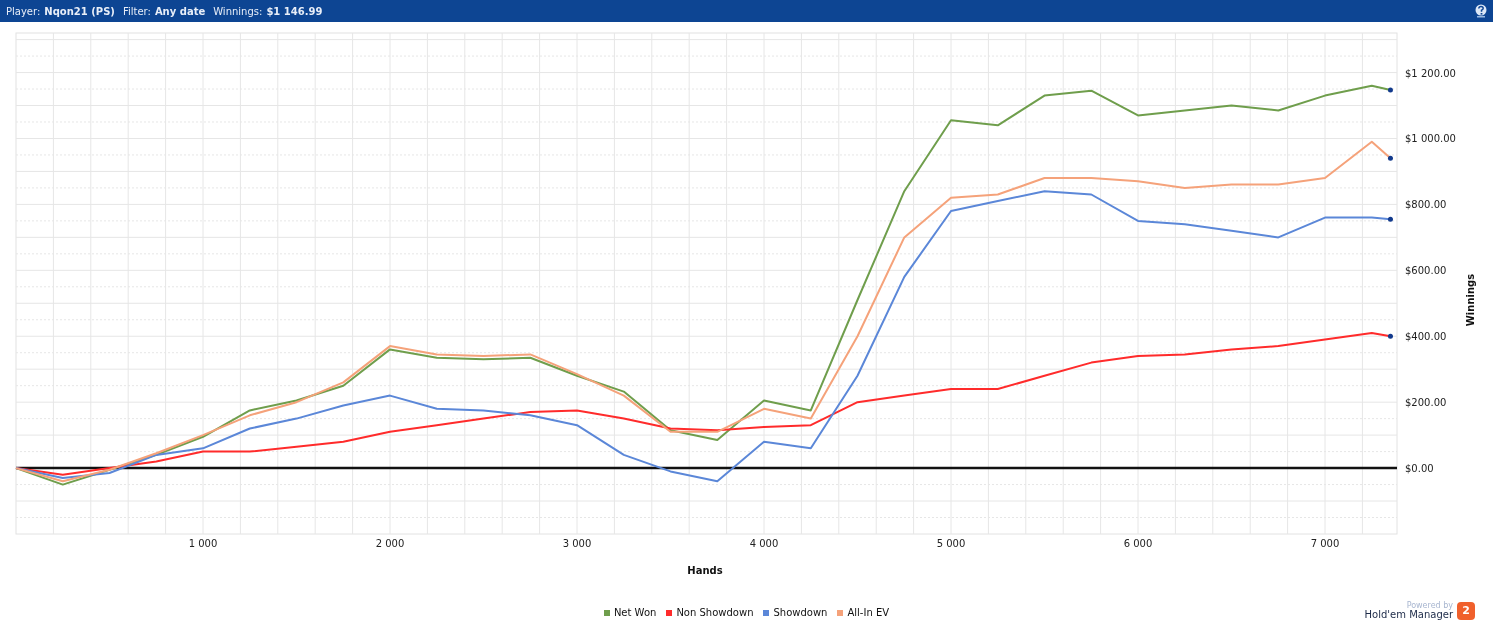  I want to click on x-tick-label: 7 000, so click(1325, 543).